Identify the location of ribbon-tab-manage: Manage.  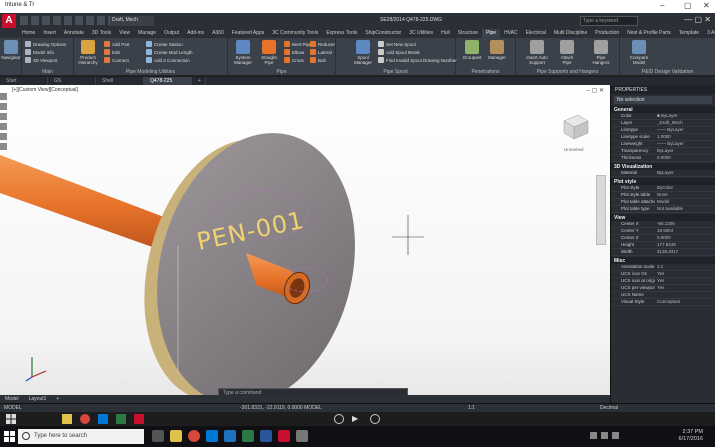
(147, 33).